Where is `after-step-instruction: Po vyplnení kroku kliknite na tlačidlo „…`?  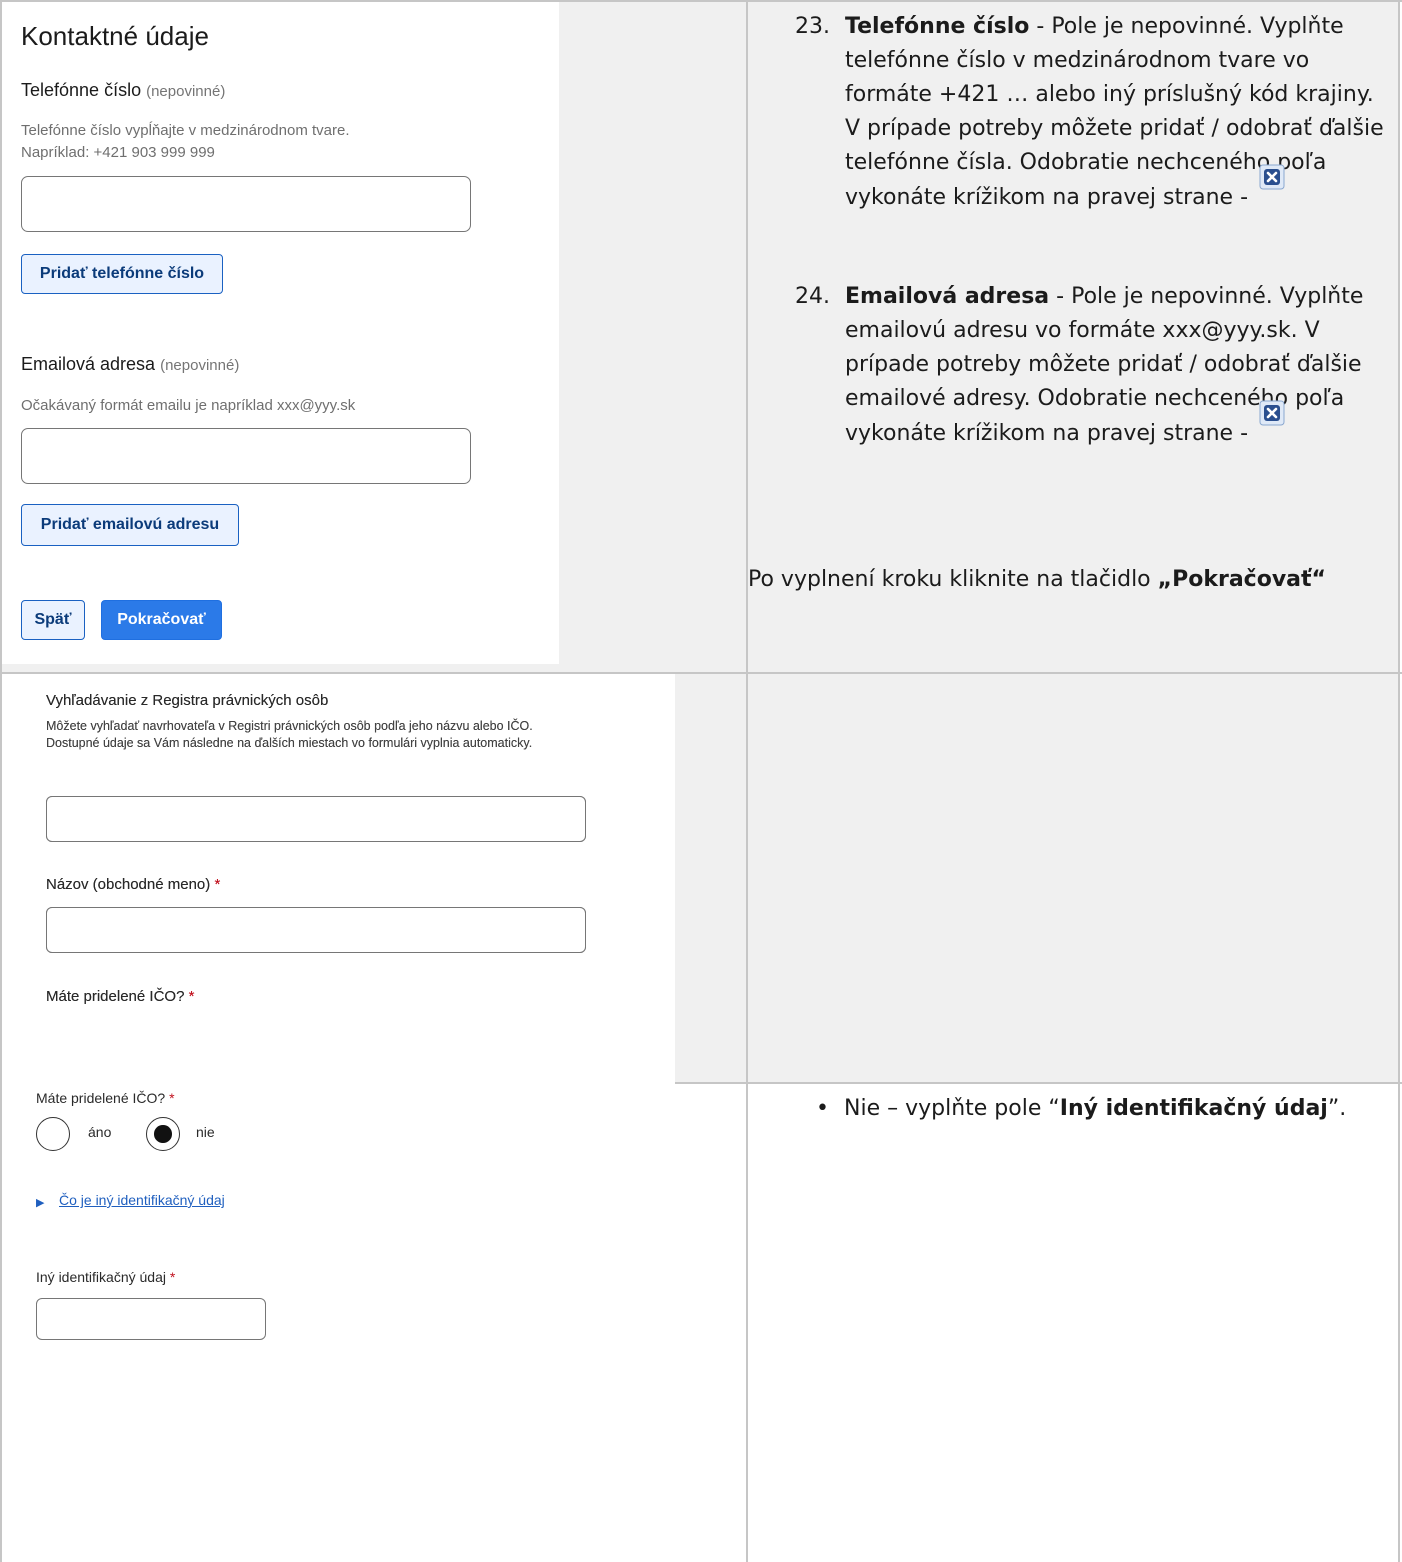 after-step-instruction: Po vyplnení kroku kliknite na tlačidlo „… is located at coordinates (1072, 580).